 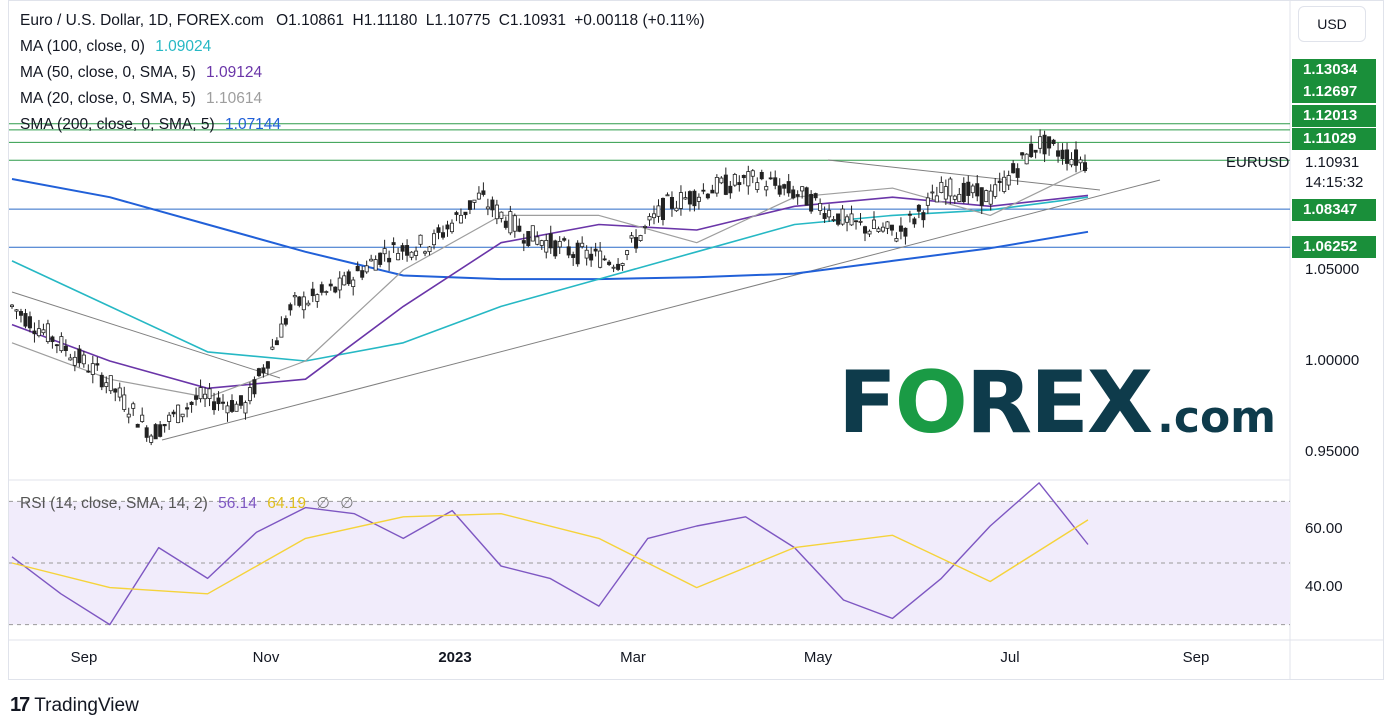 What do you see at coordinates (1324, 586) in the screenshot?
I see `rsi-tick: 40.00` at bounding box center [1324, 586].